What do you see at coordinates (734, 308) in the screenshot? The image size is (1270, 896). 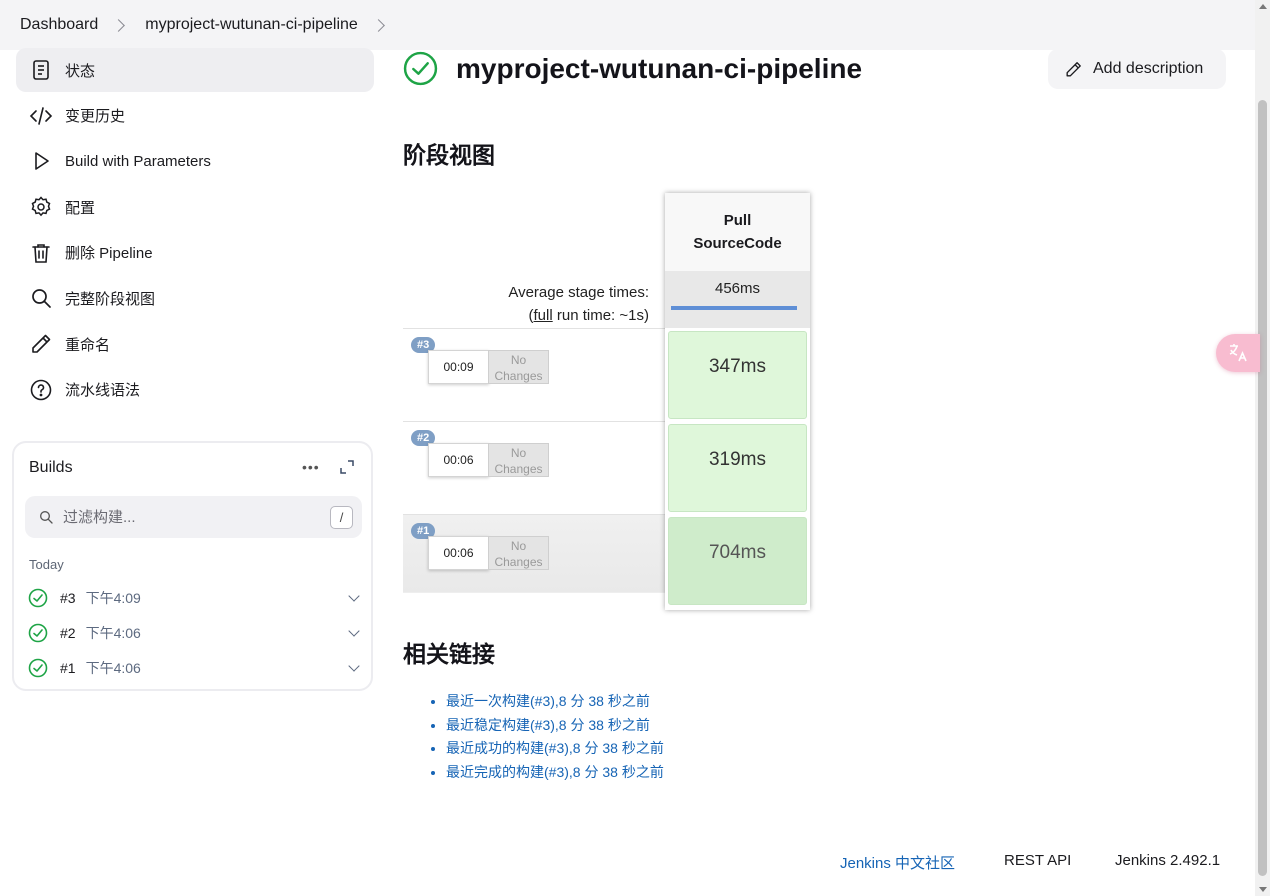 I see `stage-average-bar` at bounding box center [734, 308].